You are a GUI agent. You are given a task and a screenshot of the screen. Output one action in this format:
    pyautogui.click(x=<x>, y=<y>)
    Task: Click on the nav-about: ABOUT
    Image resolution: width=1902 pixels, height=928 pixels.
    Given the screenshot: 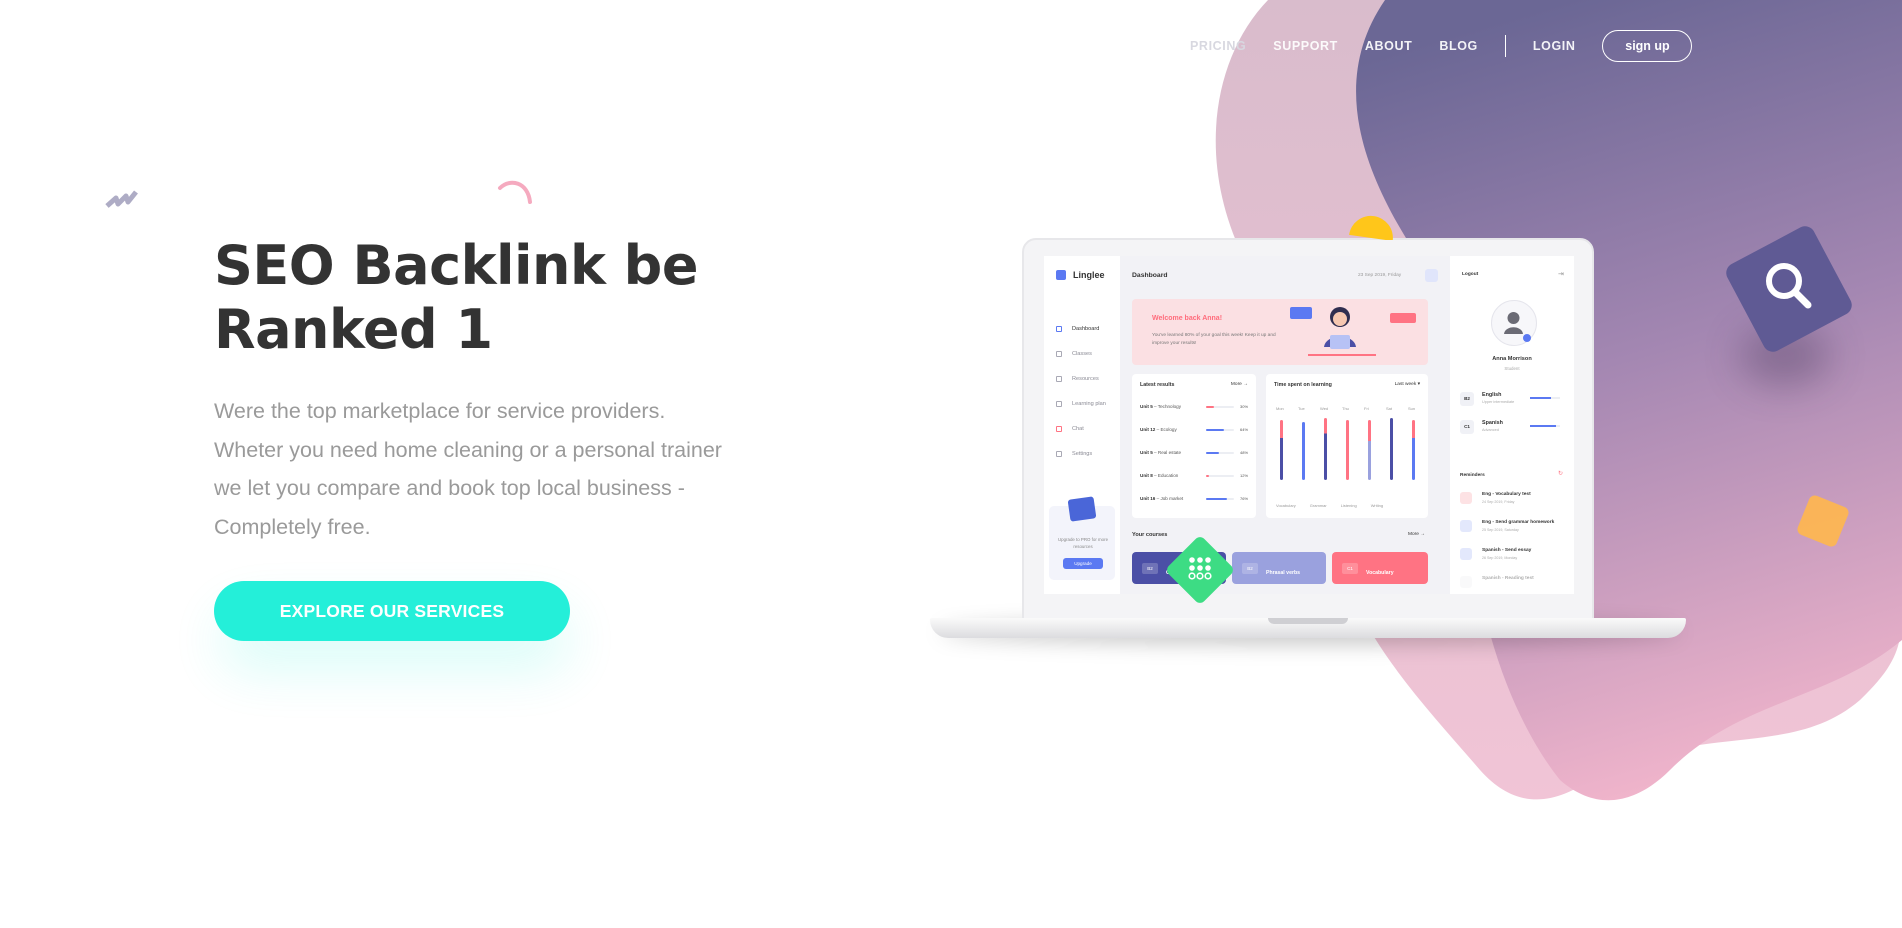 What is the action you would take?
    pyautogui.click(x=1388, y=46)
    